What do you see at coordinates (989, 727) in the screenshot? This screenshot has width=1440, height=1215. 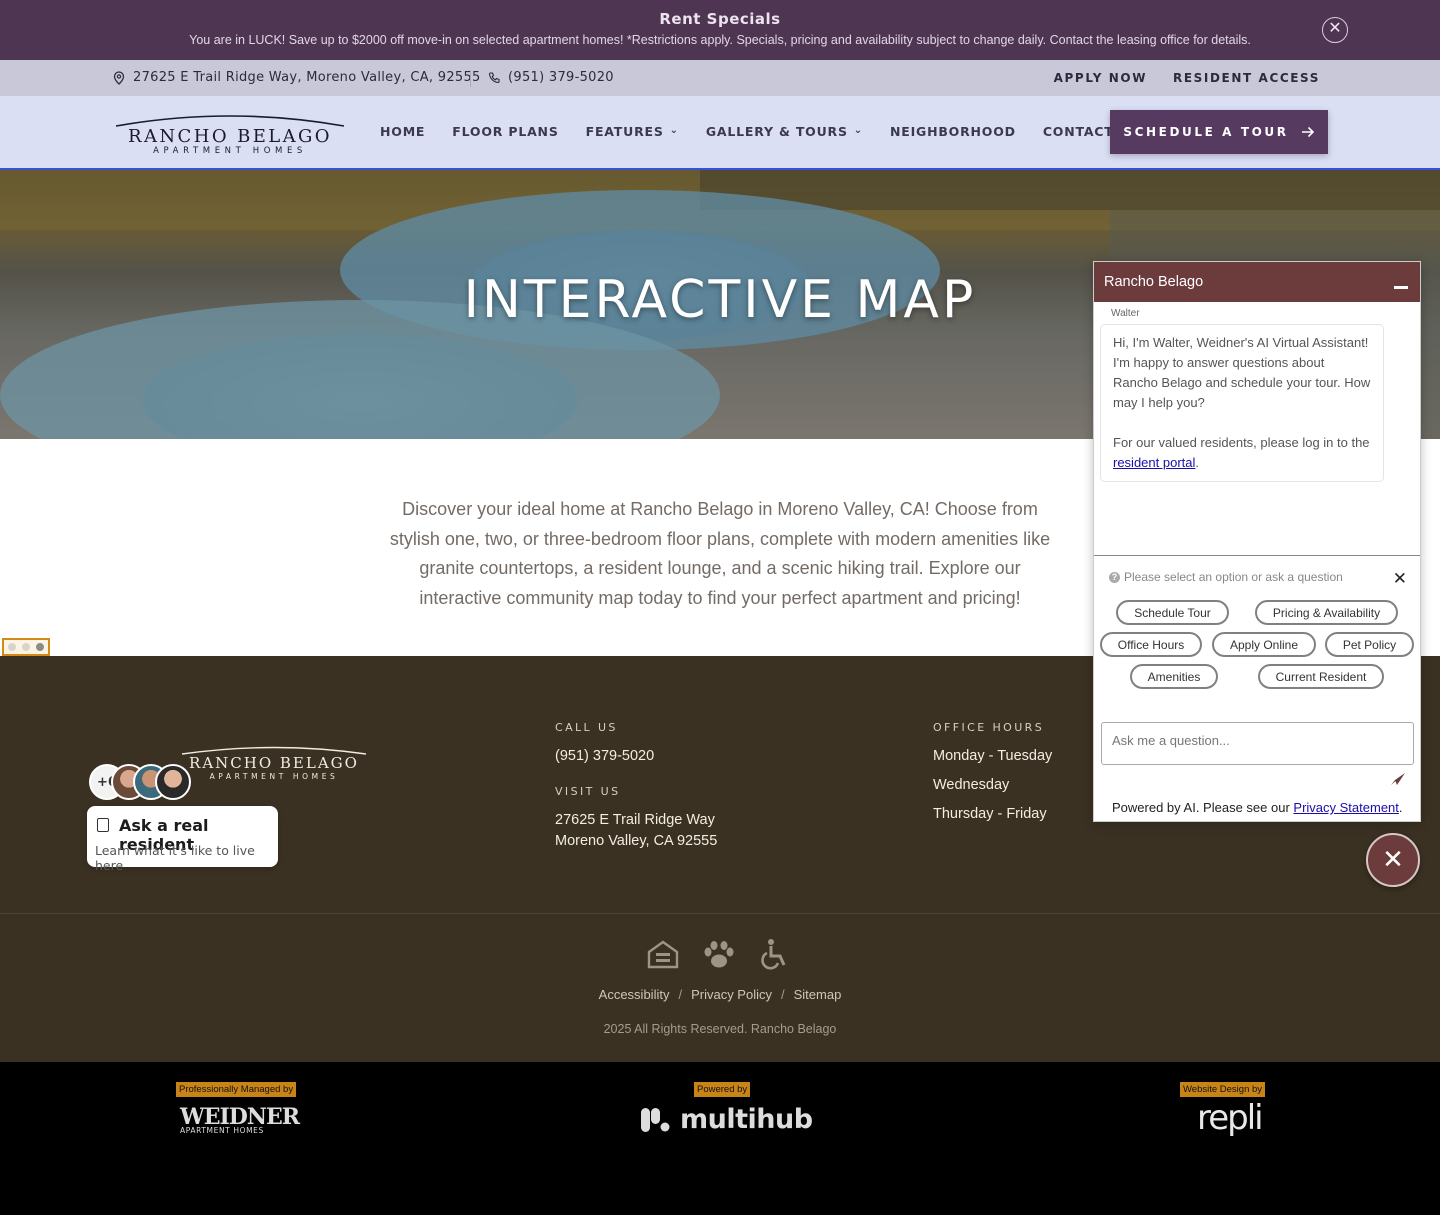 I see `hours-heading: OFFICE HOURS` at bounding box center [989, 727].